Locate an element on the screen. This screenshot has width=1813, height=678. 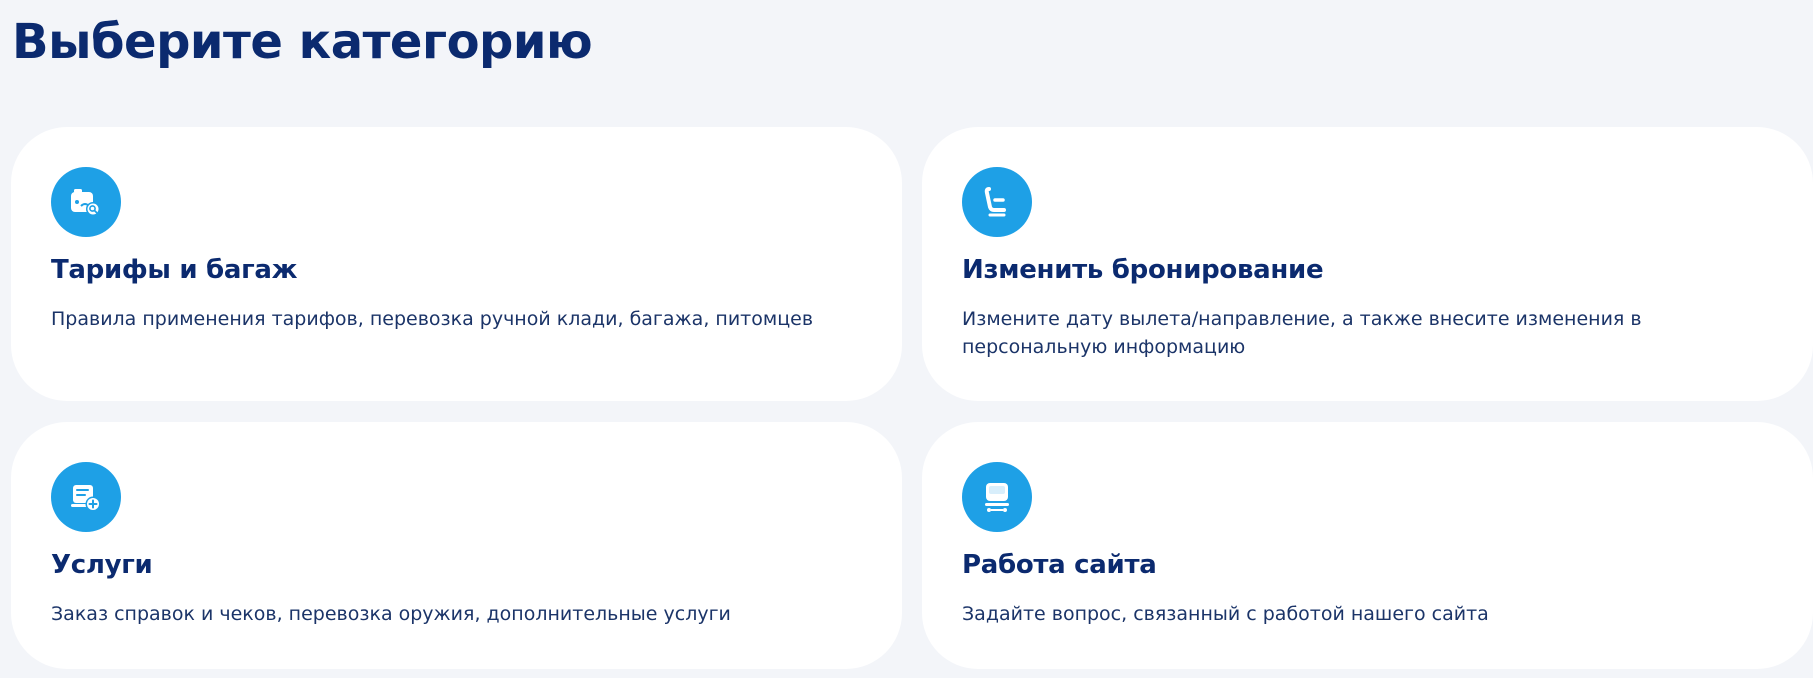
page-title: Выберите категорию is located at coordinates (302, 42).